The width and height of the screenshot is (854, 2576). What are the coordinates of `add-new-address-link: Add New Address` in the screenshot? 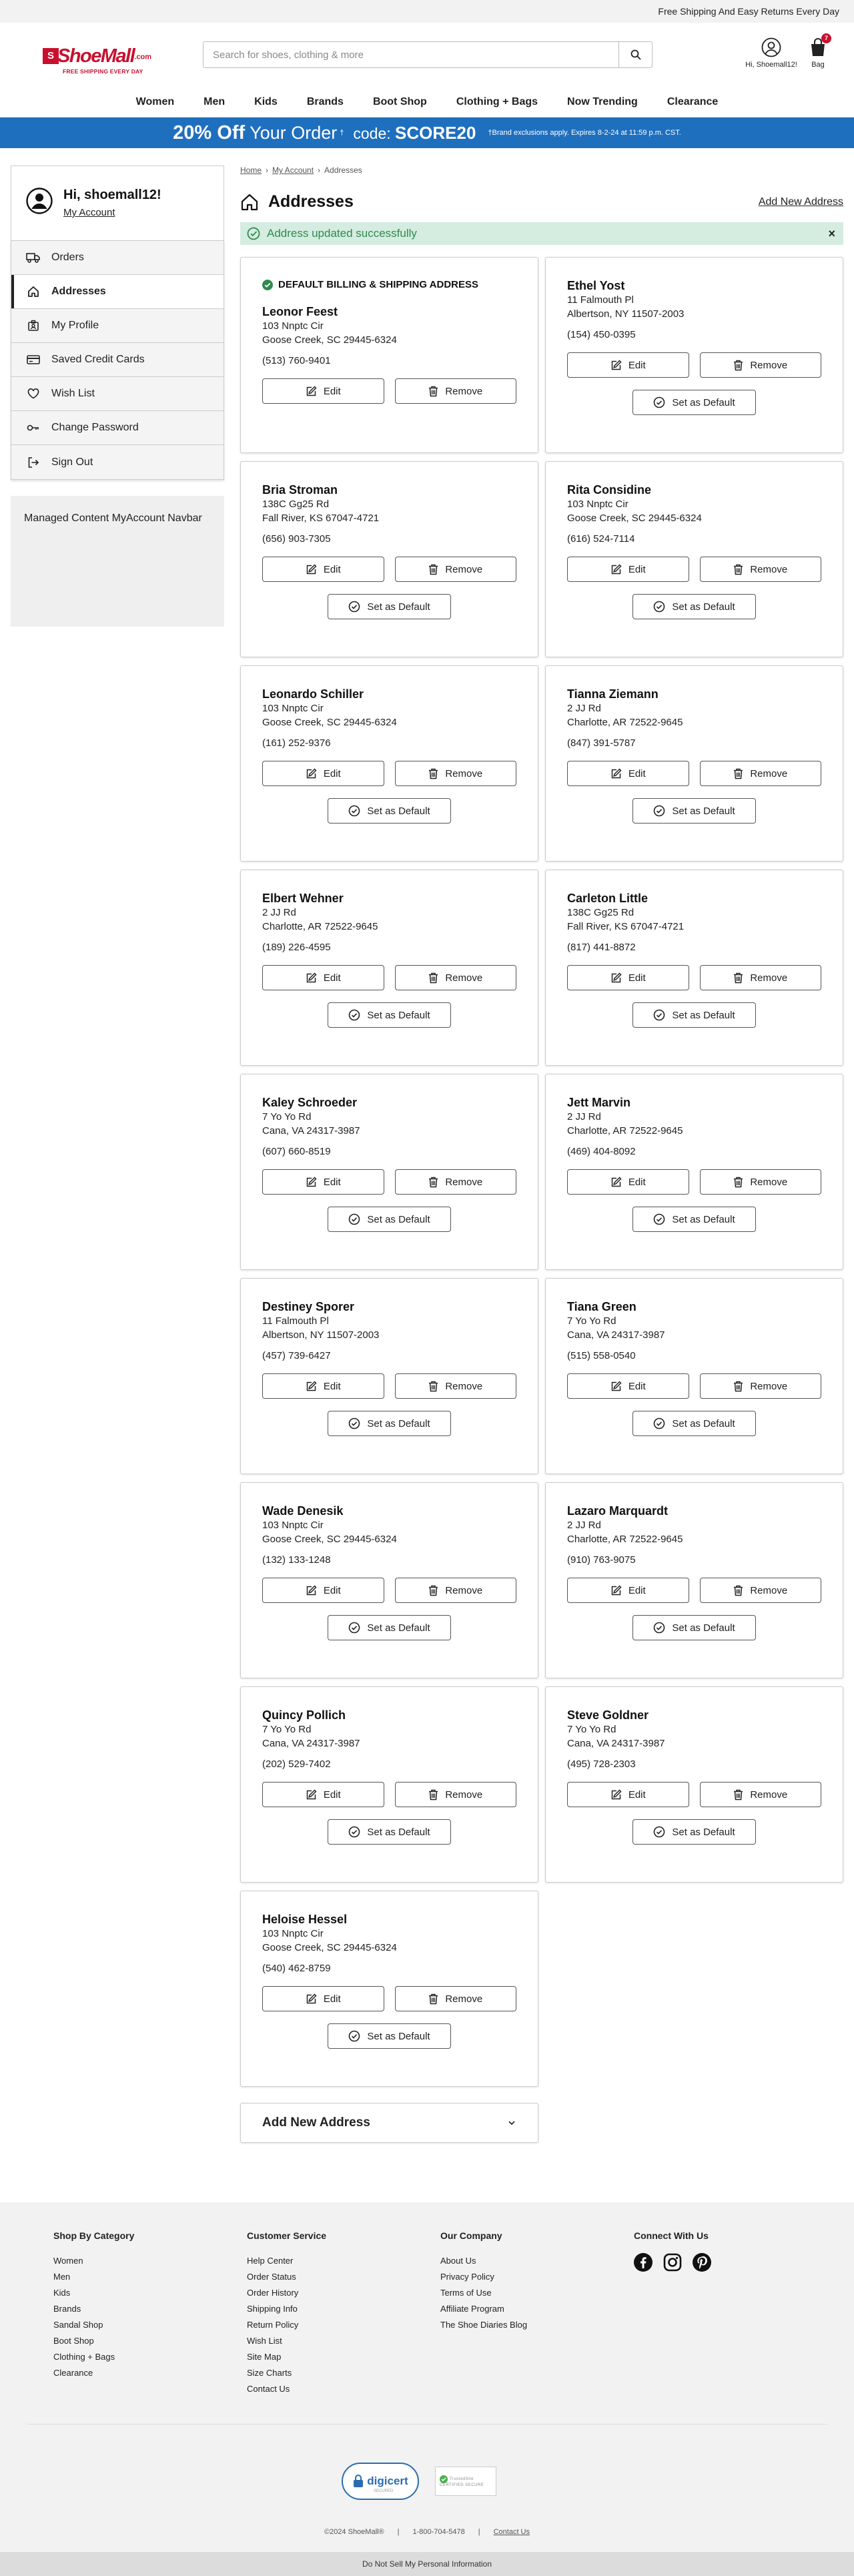 It's located at (801, 202).